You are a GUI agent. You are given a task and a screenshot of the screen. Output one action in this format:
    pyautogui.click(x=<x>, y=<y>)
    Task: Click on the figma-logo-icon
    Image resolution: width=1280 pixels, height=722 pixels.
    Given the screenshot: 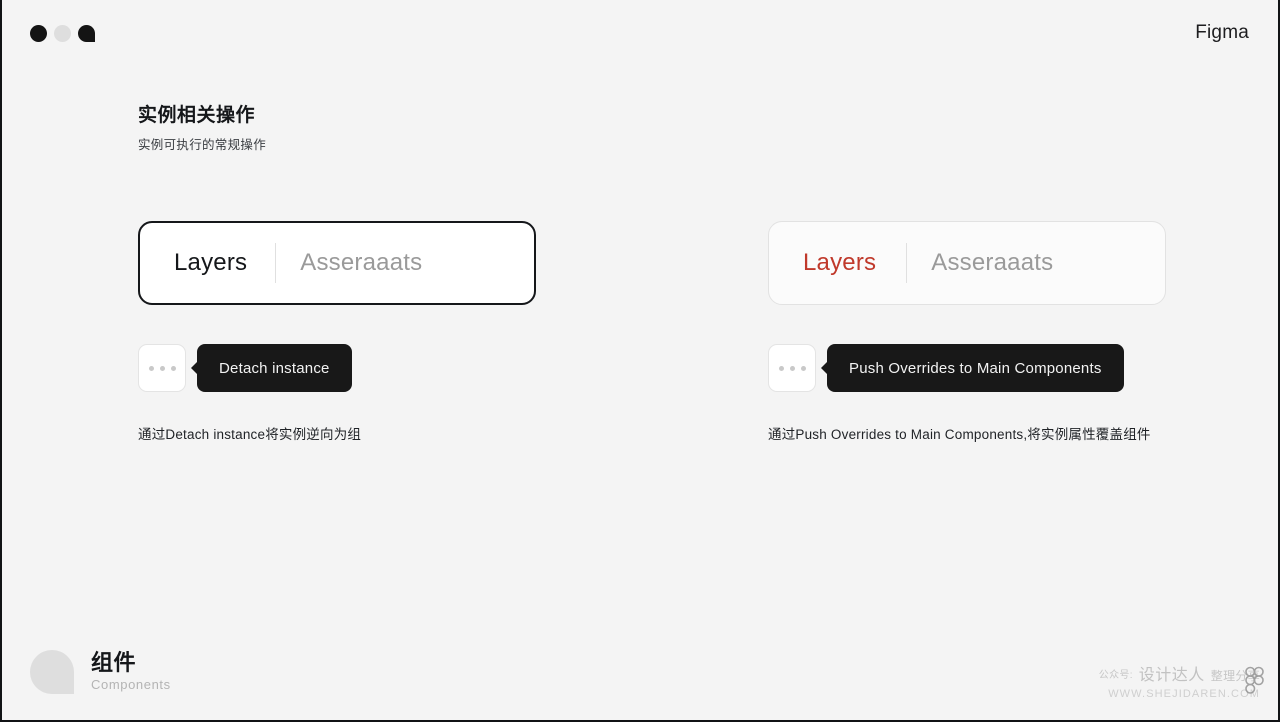 What is the action you would take?
    pyautogui.click(x=1254, y=680)
    